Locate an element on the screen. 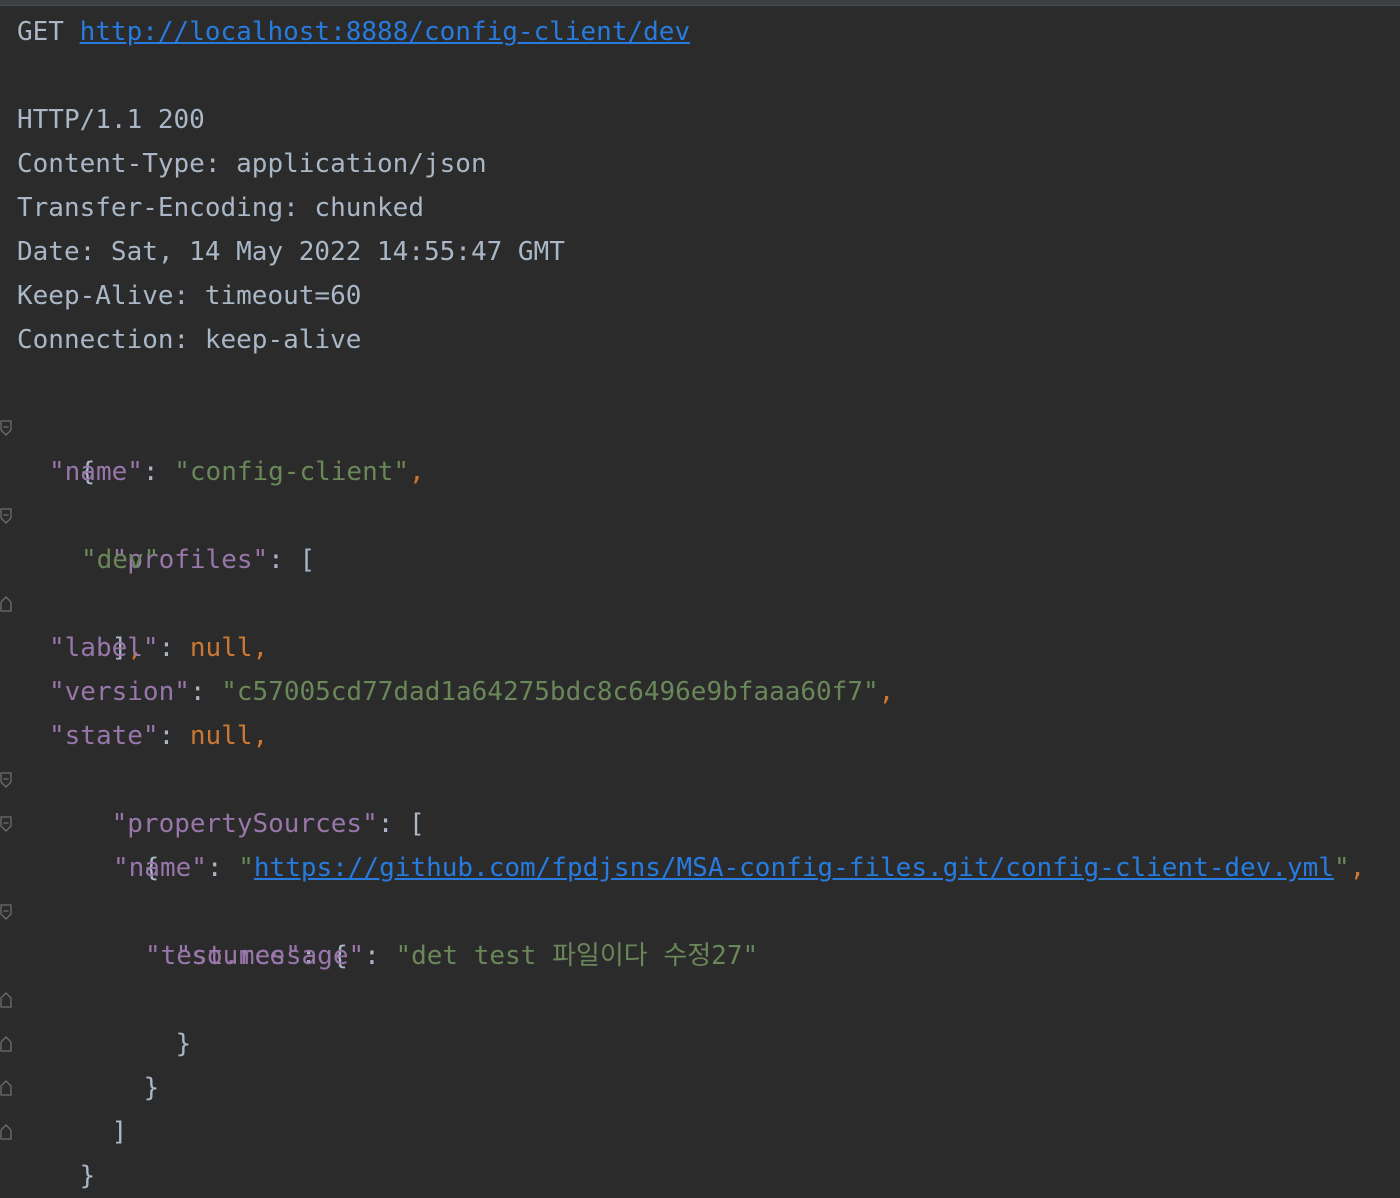  json-key-state: "state" is located at coordinates (104, 736).